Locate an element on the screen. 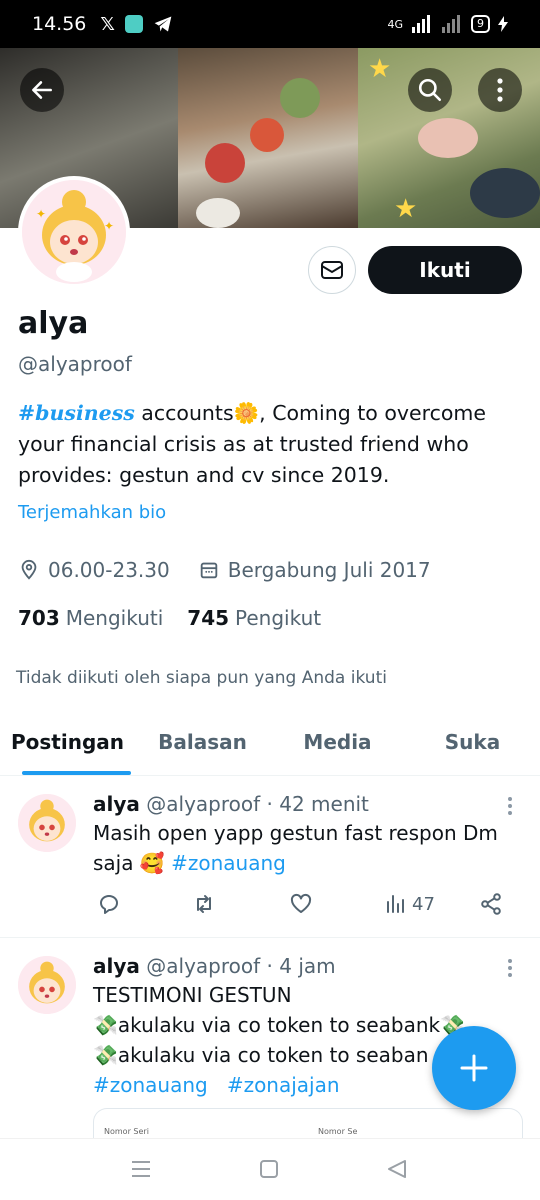  status-time: 14.56 is located at coordinates (59, 24).